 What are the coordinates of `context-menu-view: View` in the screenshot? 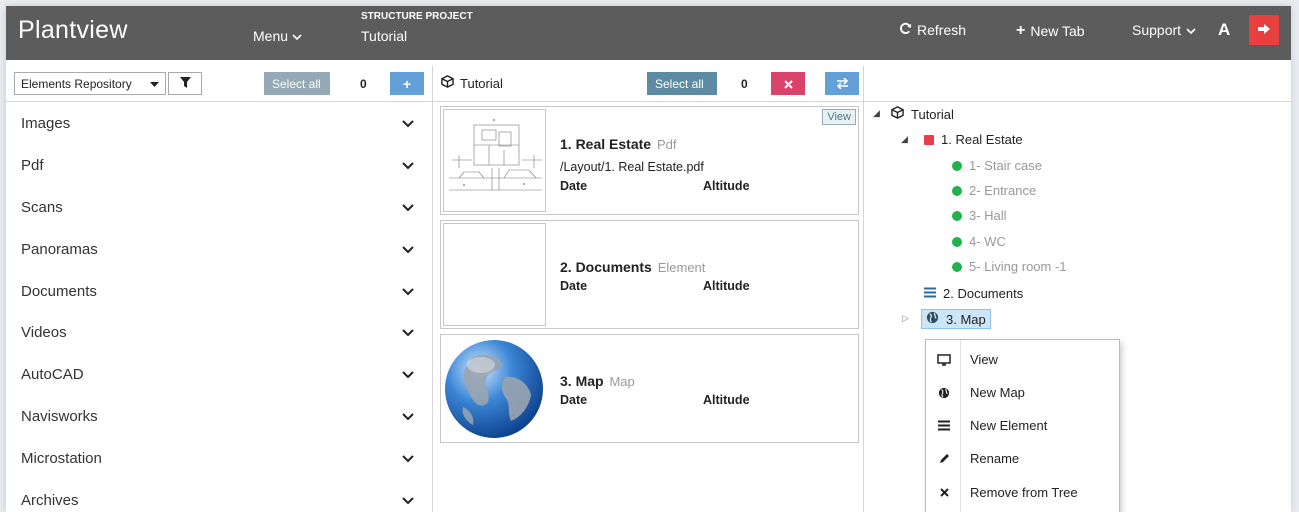 It's located at (1022, 359).